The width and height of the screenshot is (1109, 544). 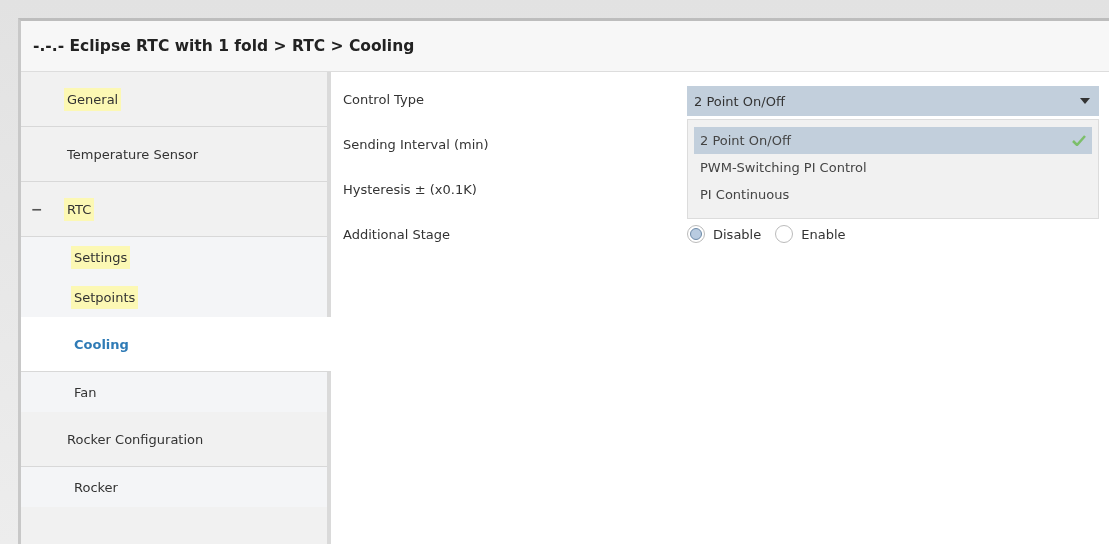 I want to click on parameter-label: Hysteresis ± (x0.1K), so click(x=410, y=189).